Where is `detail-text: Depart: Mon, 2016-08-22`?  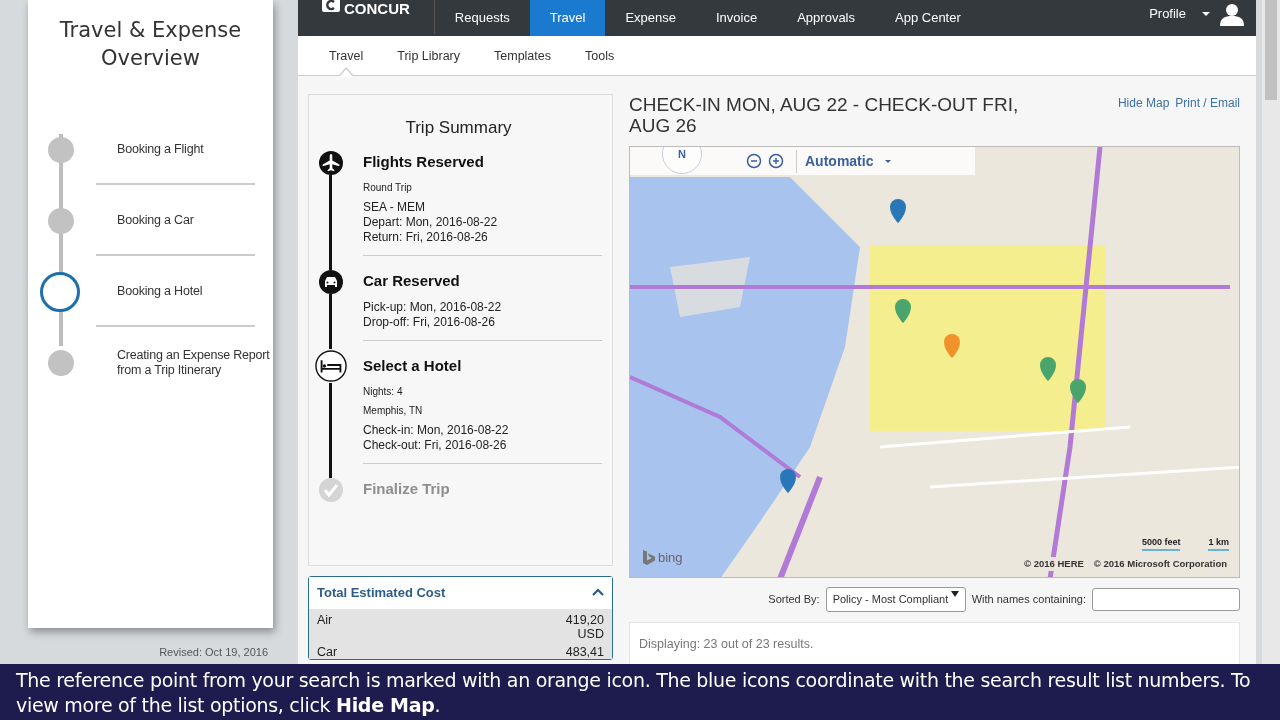
detail-text: Depart: Mon, 2016-08-22 is located at coordinates (431, 222).